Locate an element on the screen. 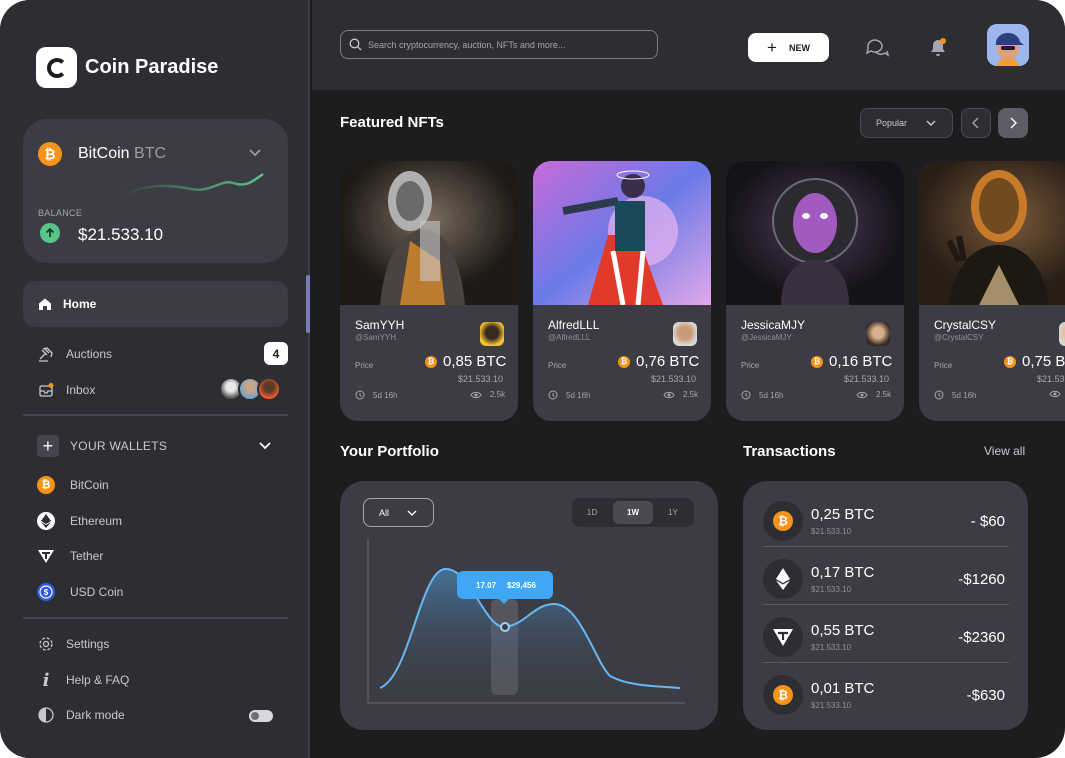  nav-dark-mode: Dark mode is located at coordinates (81, 715).